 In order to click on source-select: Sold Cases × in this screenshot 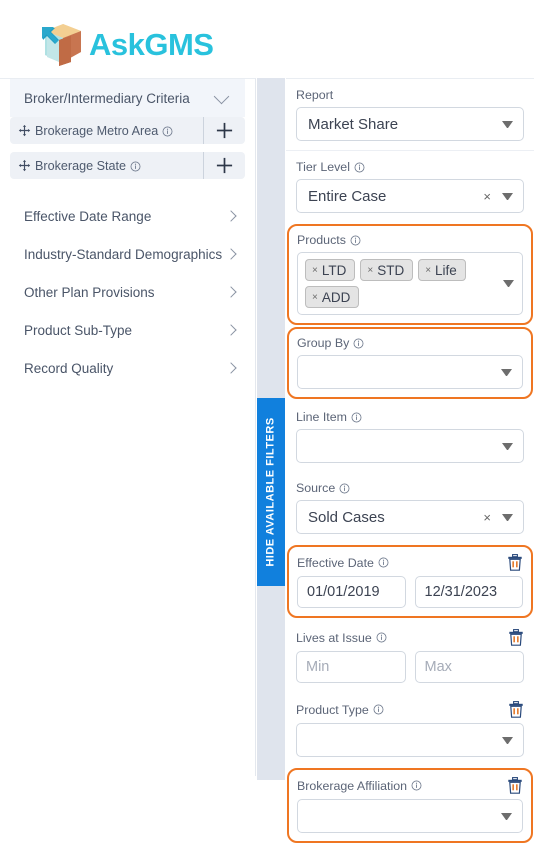, I will do `click(410, 517)`.